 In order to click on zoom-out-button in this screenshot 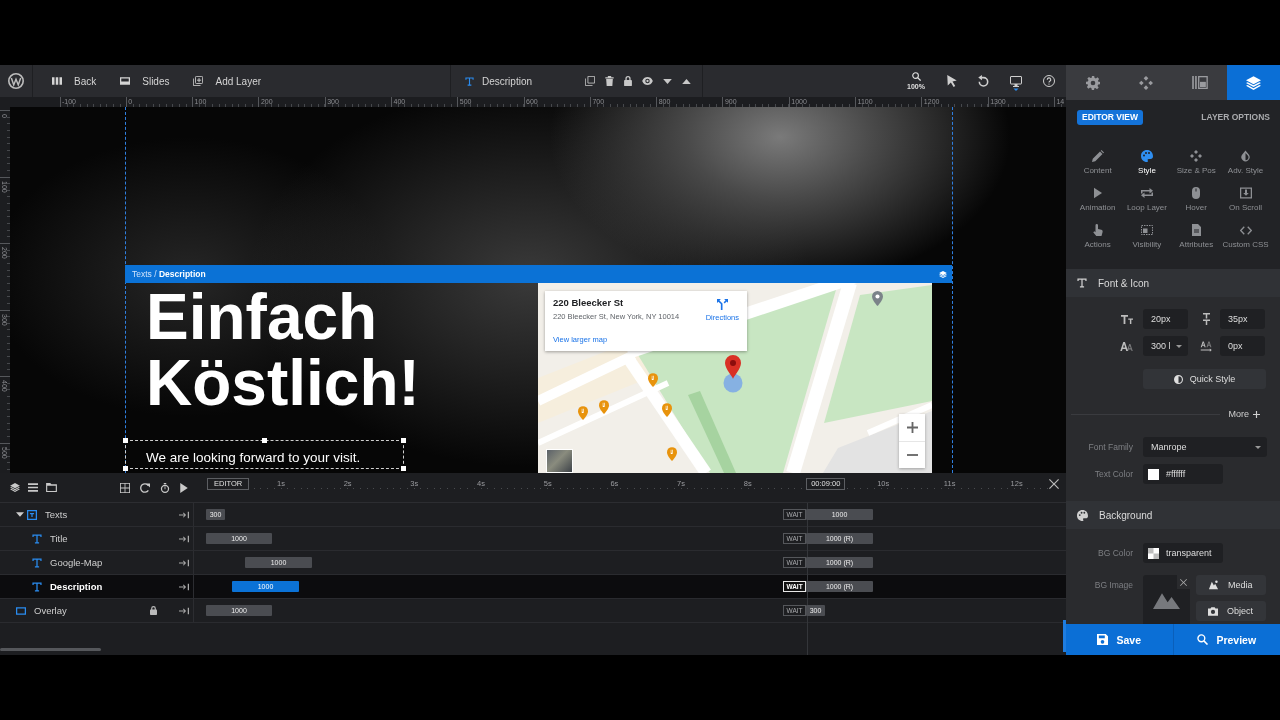, I will do `click(912, 454)`.